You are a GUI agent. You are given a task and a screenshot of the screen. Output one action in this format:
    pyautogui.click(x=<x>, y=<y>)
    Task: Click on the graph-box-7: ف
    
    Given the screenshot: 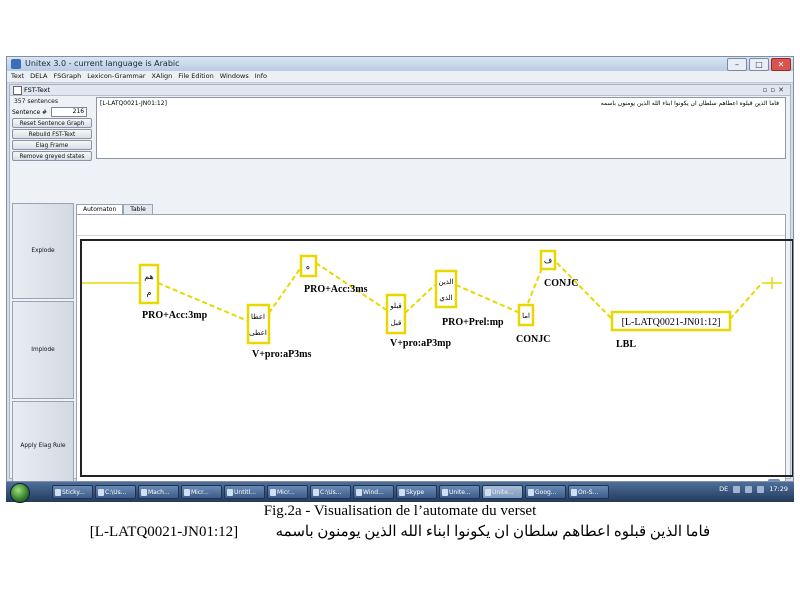 What is the action you would take?
    pyautogui.click(x=548, y=260)
    